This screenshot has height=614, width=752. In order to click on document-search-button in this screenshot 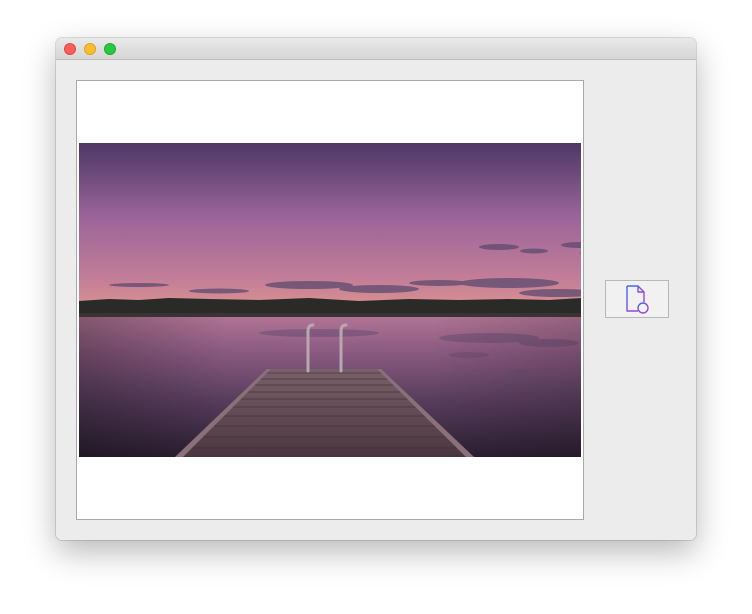, I will do `click(637, 299)`.